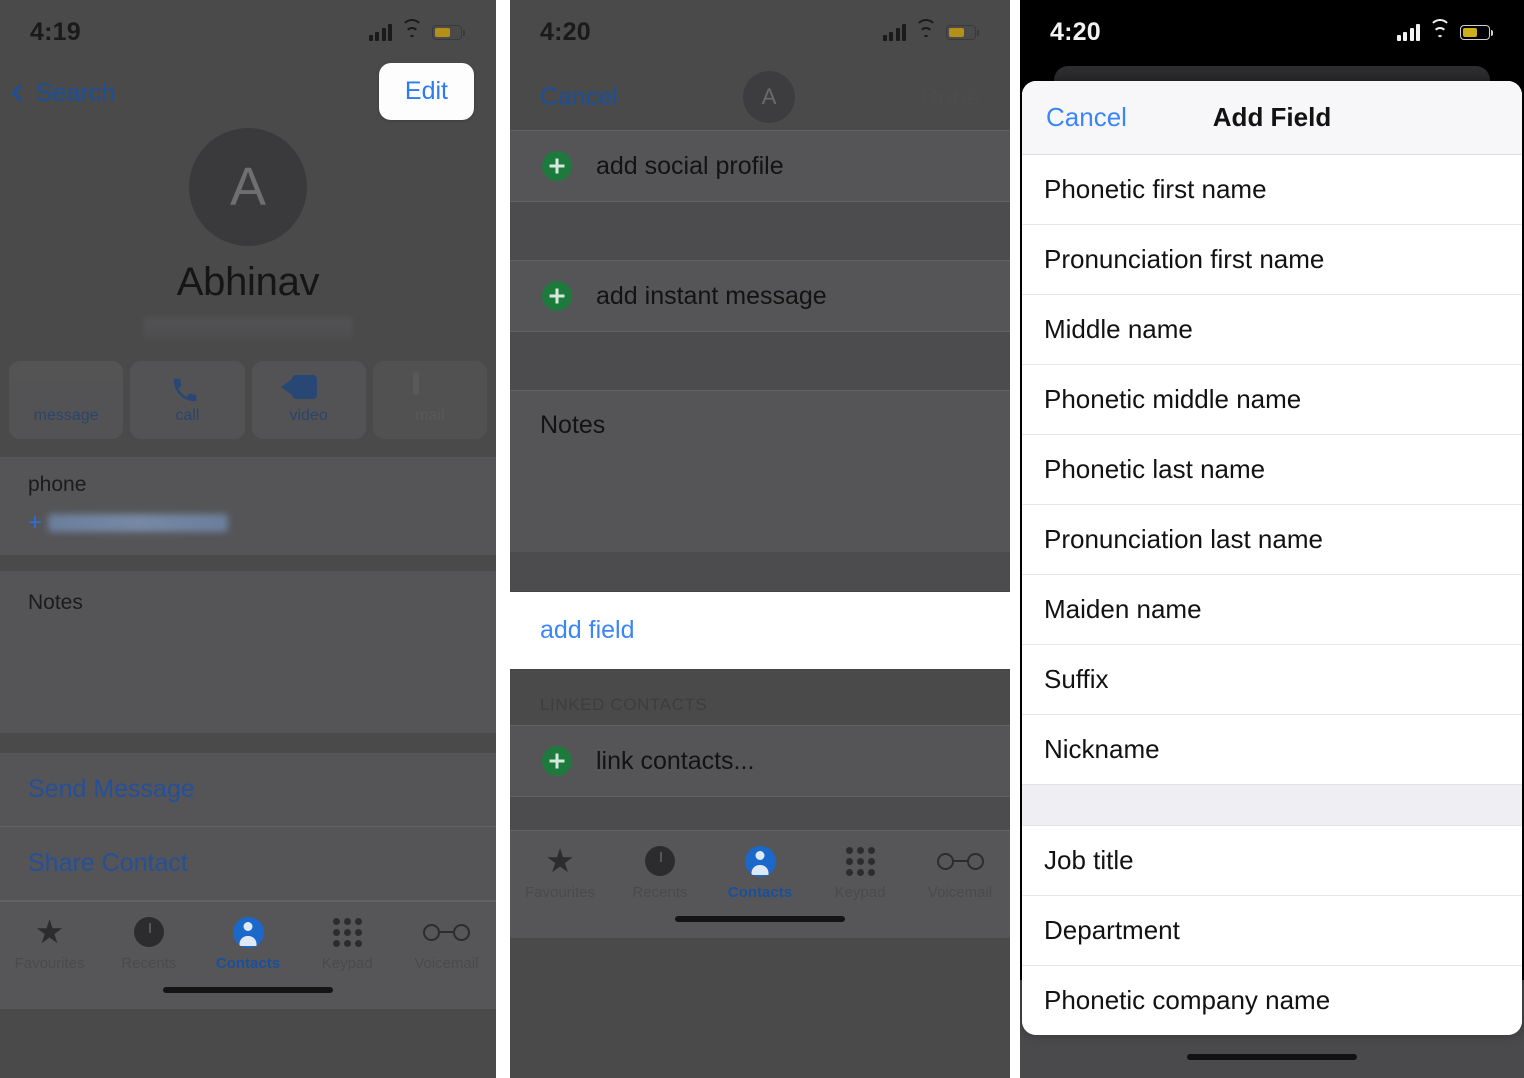 The height and width of the screenshot is (1078, 1524). I want to click on call-action-label: call, so click(187, 415).